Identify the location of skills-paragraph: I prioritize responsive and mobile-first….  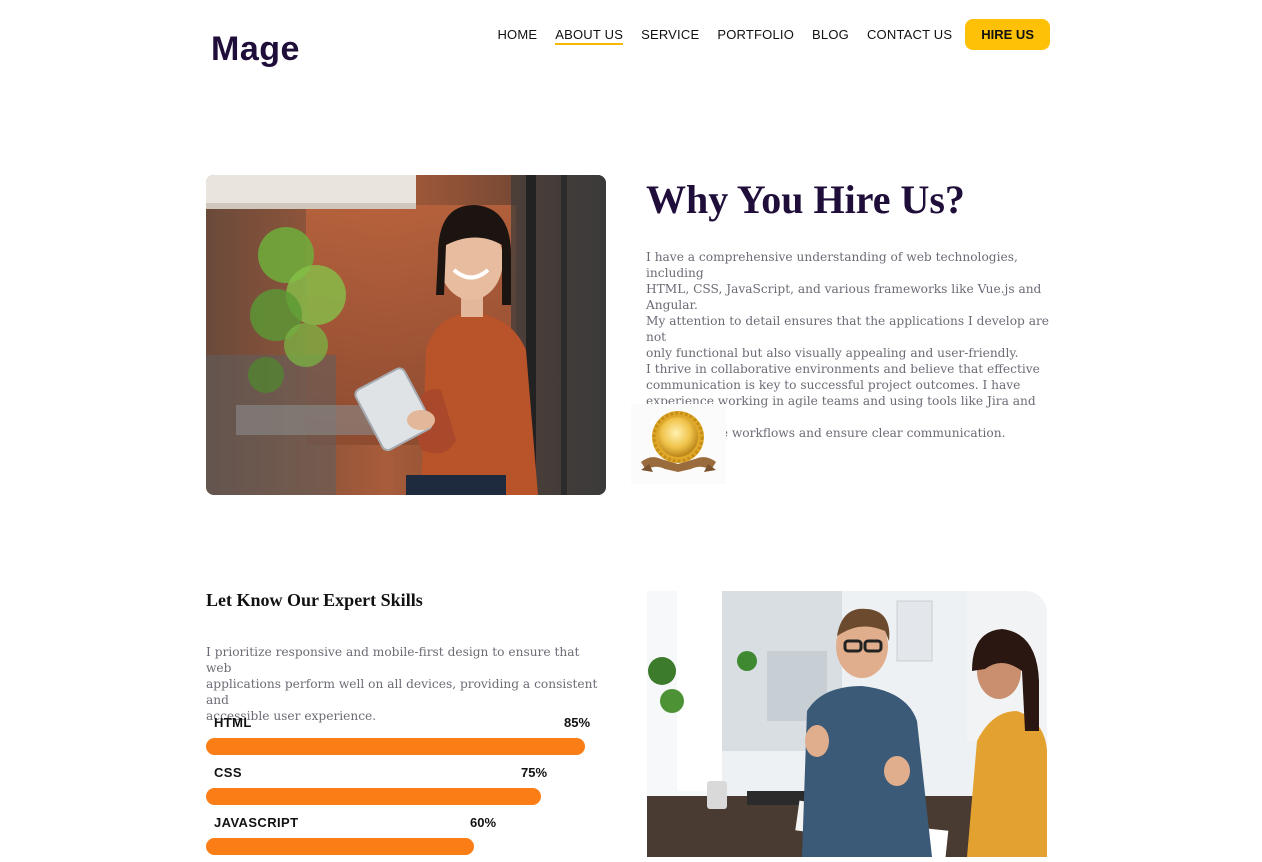
(406, 684).